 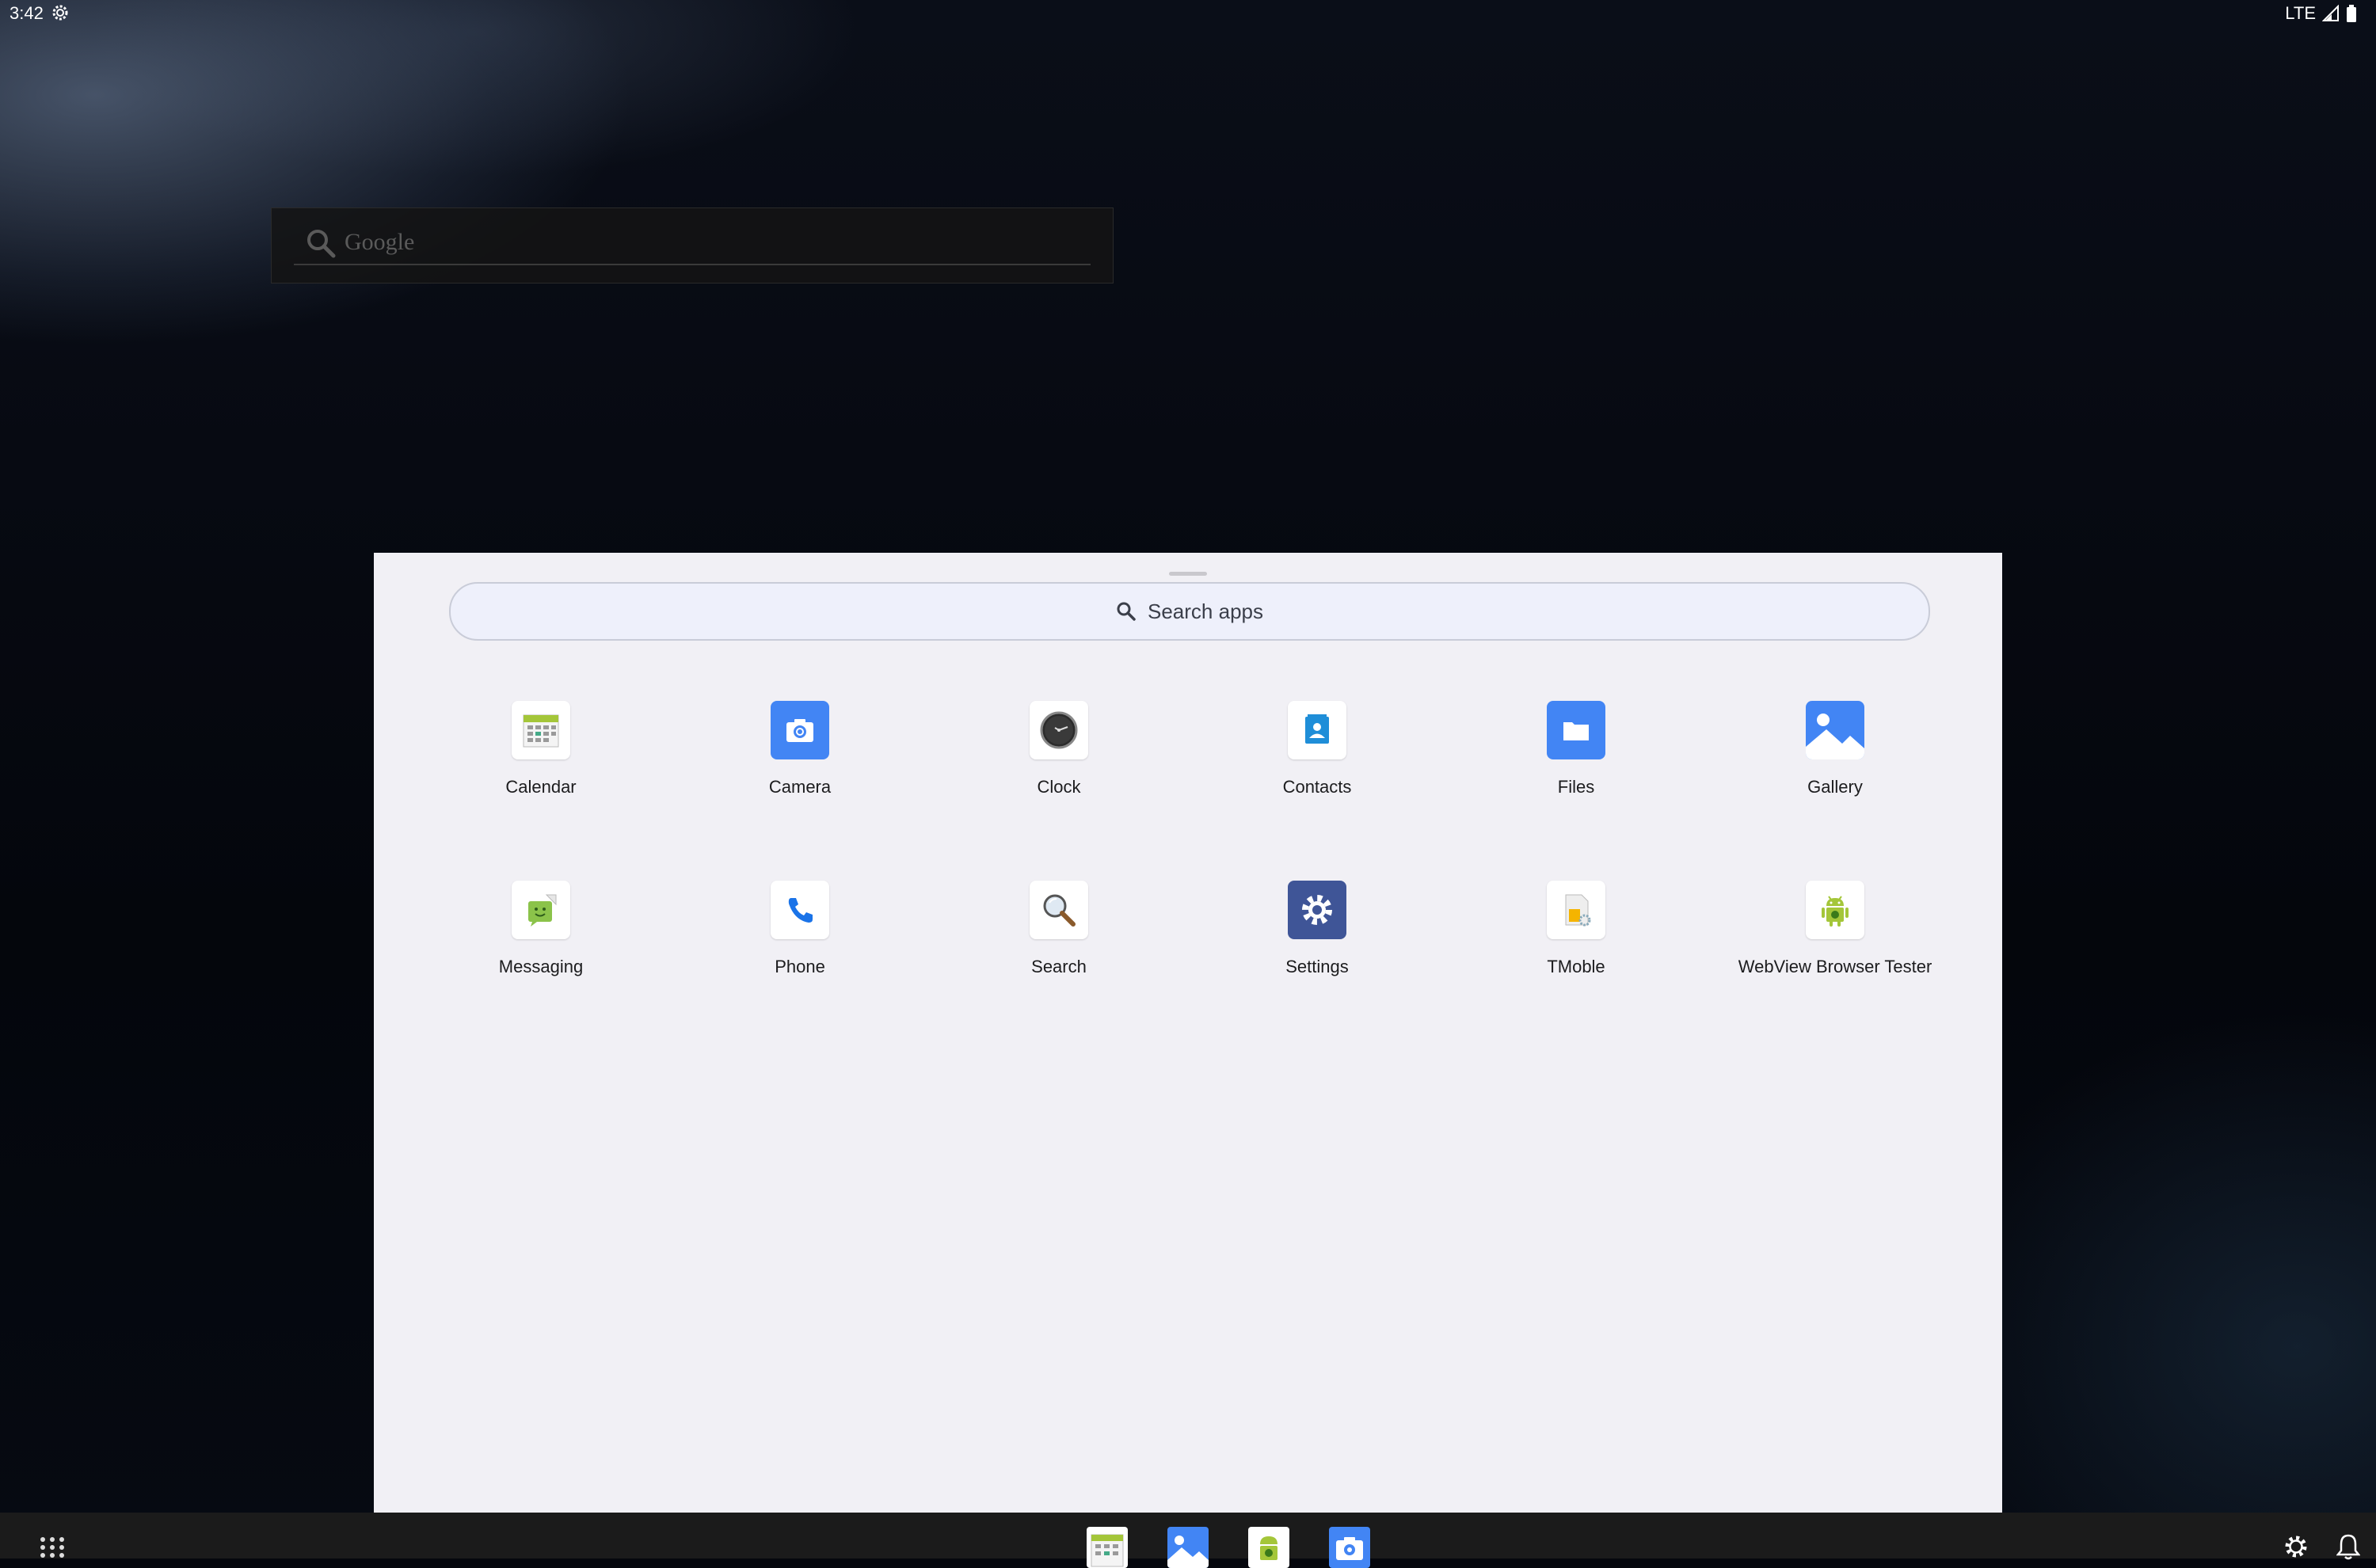 What do you see at coordinates (2300, 13) in the screenshot?
I see `network-type: LTE` at bounding box center [2300, 13].